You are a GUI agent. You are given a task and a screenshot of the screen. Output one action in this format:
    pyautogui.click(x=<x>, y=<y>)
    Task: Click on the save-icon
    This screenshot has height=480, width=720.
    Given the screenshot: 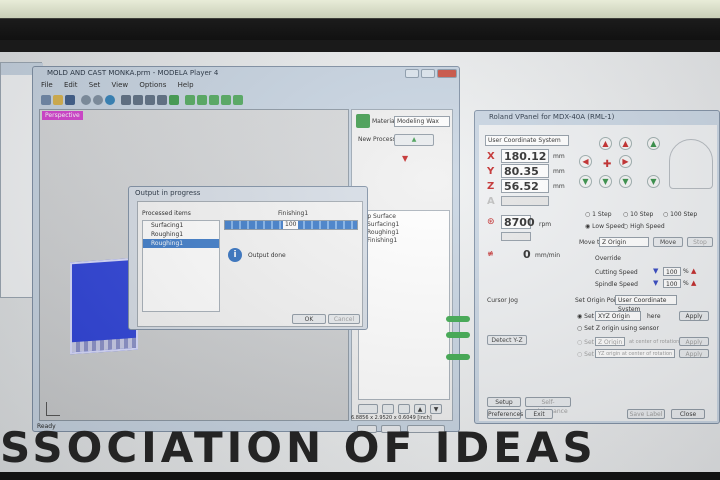 What is the action you would take?
    pyautogui.click(x=70, y=100)
    